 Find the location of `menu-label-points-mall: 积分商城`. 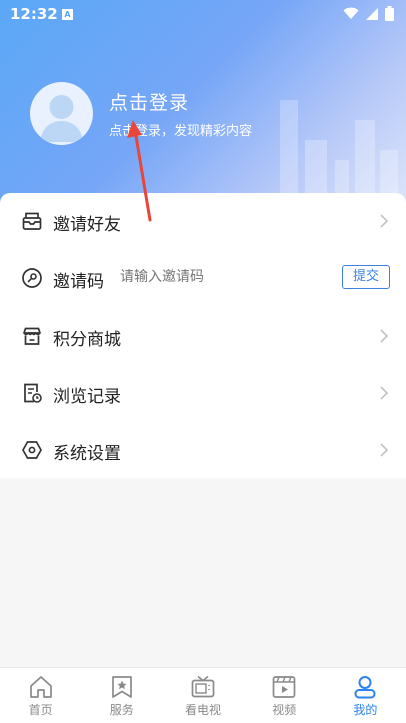

menu-label-points-mall: 积分商城 is located at coordinates (87, 340).